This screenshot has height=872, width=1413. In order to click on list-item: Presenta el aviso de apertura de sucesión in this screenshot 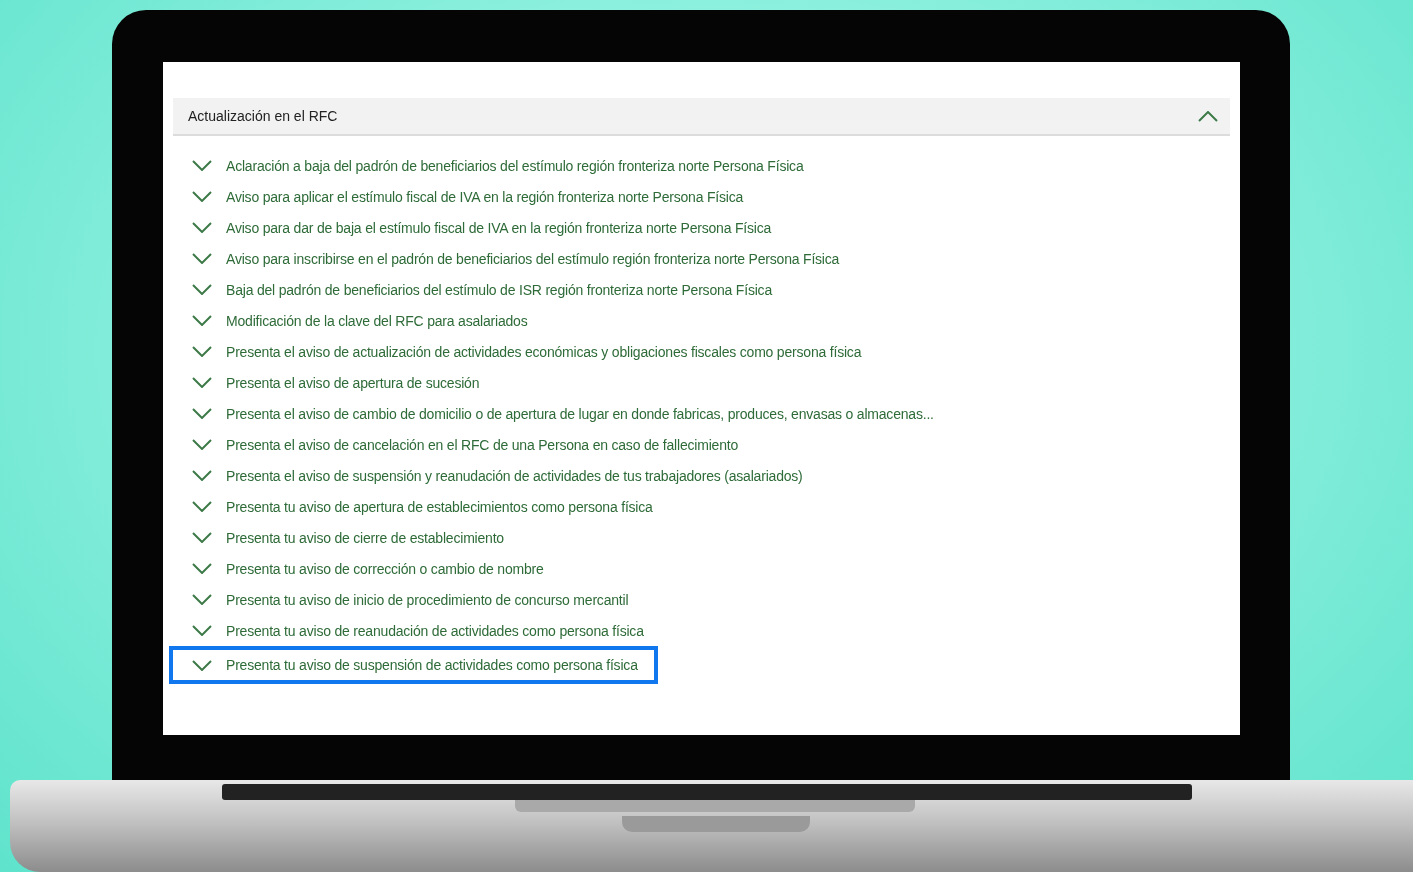, I will do `click(334, 382)`.